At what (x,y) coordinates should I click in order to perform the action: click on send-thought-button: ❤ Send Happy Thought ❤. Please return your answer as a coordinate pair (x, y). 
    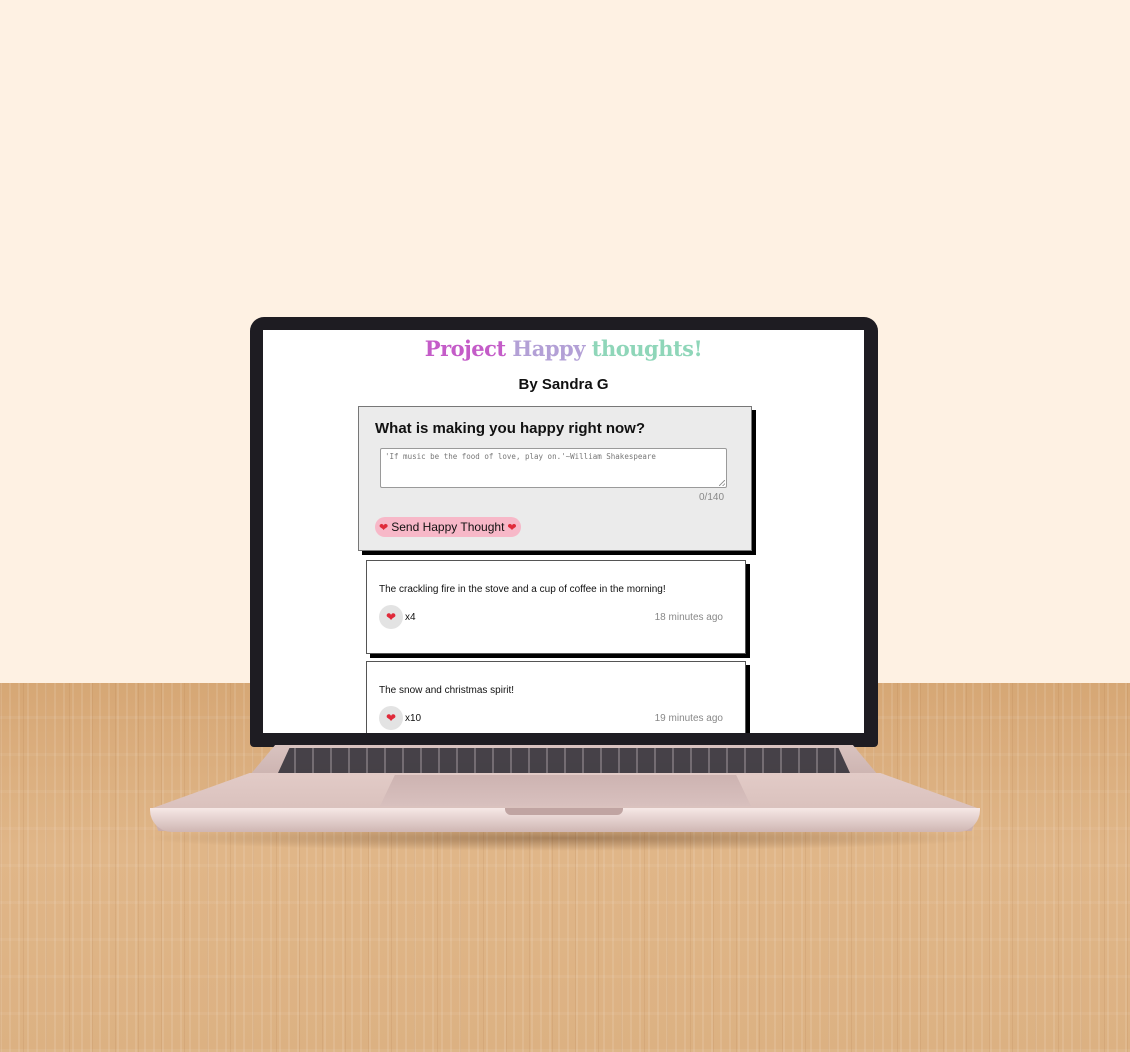
    Looking at the image, I should click on (448, 527).